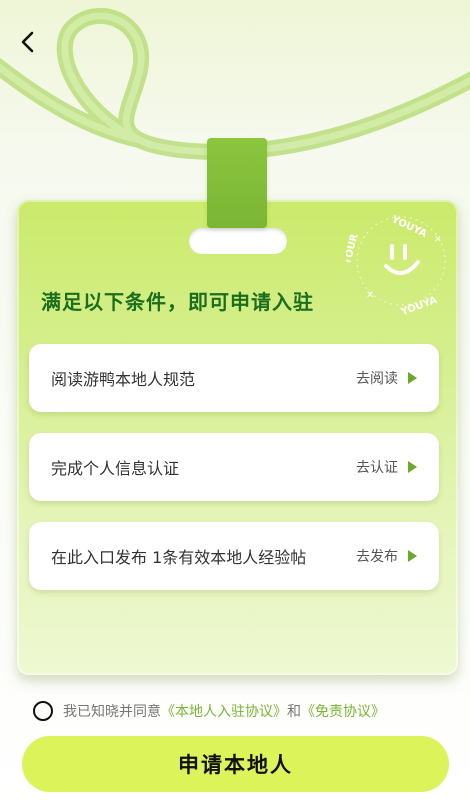  What do you see at coordinates (43, 711) in the screenshot?
I see `agreement-checkbox` at bounding box center [43, 711].